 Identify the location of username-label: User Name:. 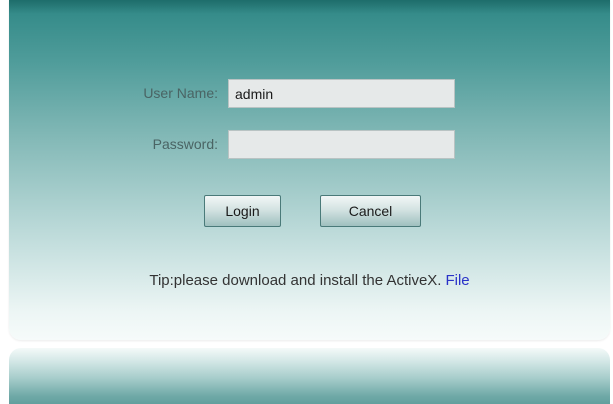
(180, 93).